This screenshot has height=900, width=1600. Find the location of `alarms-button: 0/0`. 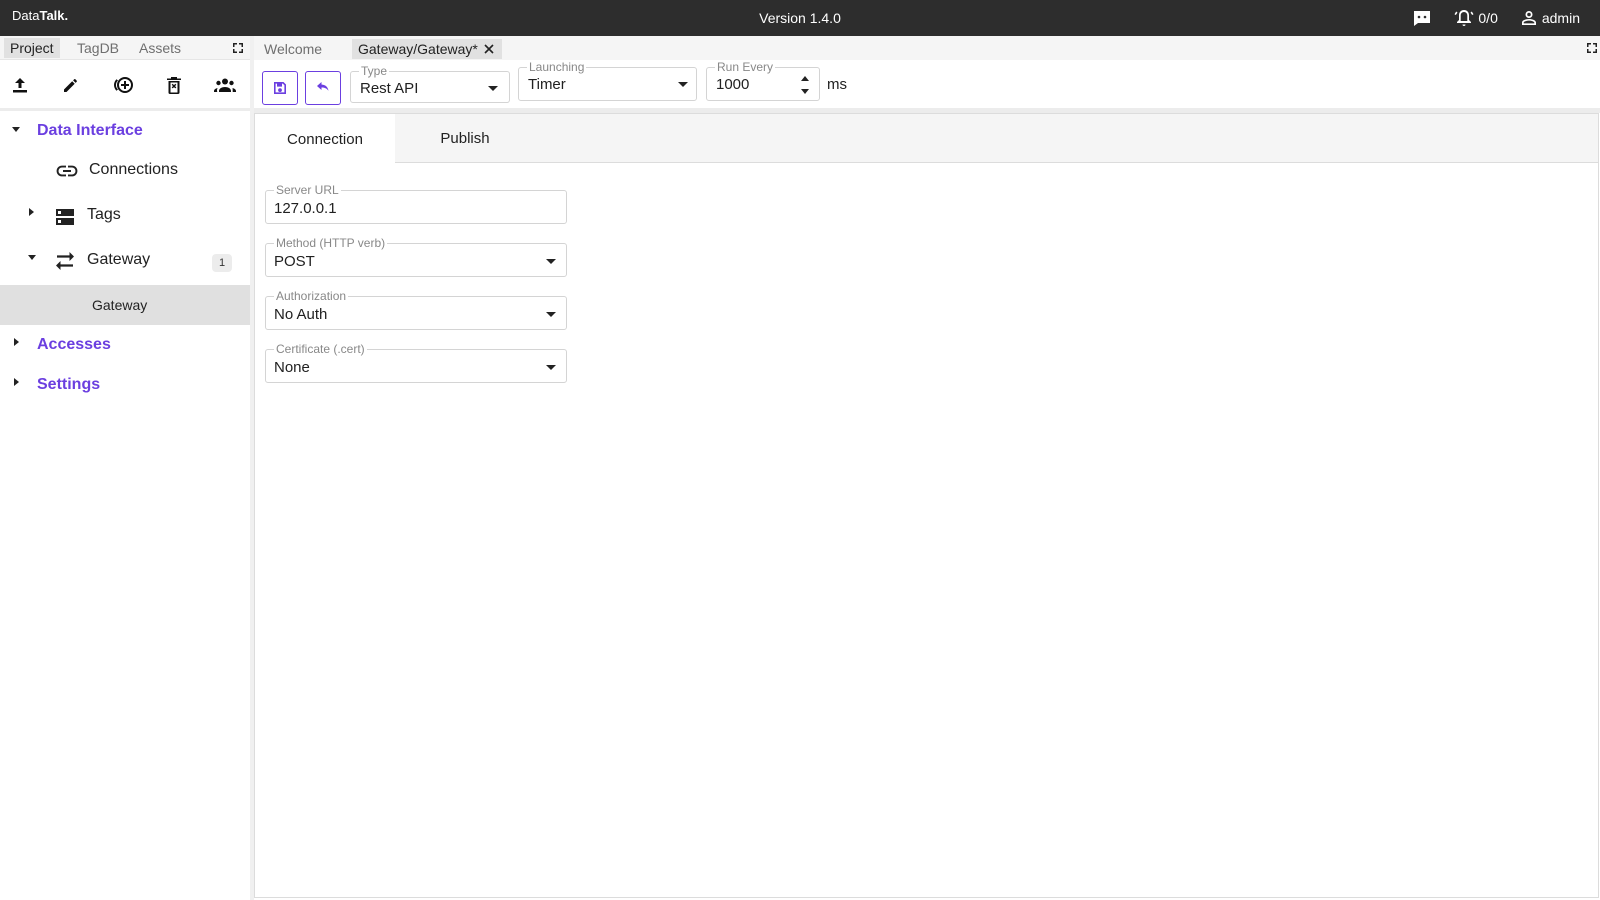

alarms-button: 0/0 is located at coordinates (1476, 18).